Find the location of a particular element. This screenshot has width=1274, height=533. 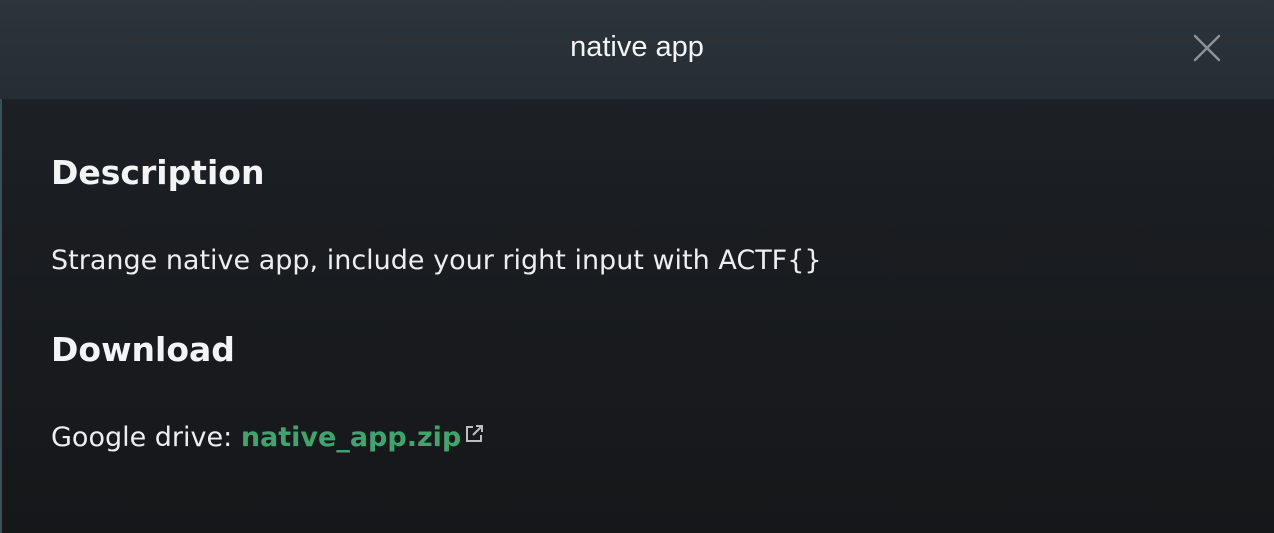

close-button is located at coordinates (1207, 48).